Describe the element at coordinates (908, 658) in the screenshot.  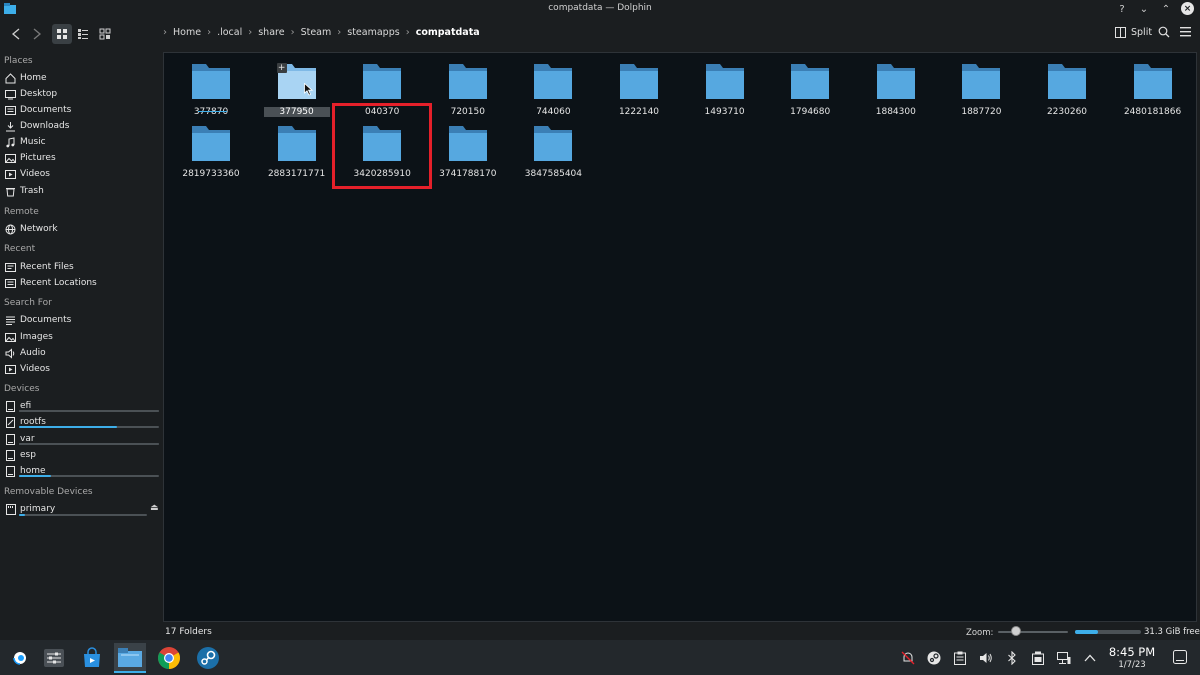
I see `notifications-muted-icon` at that location.